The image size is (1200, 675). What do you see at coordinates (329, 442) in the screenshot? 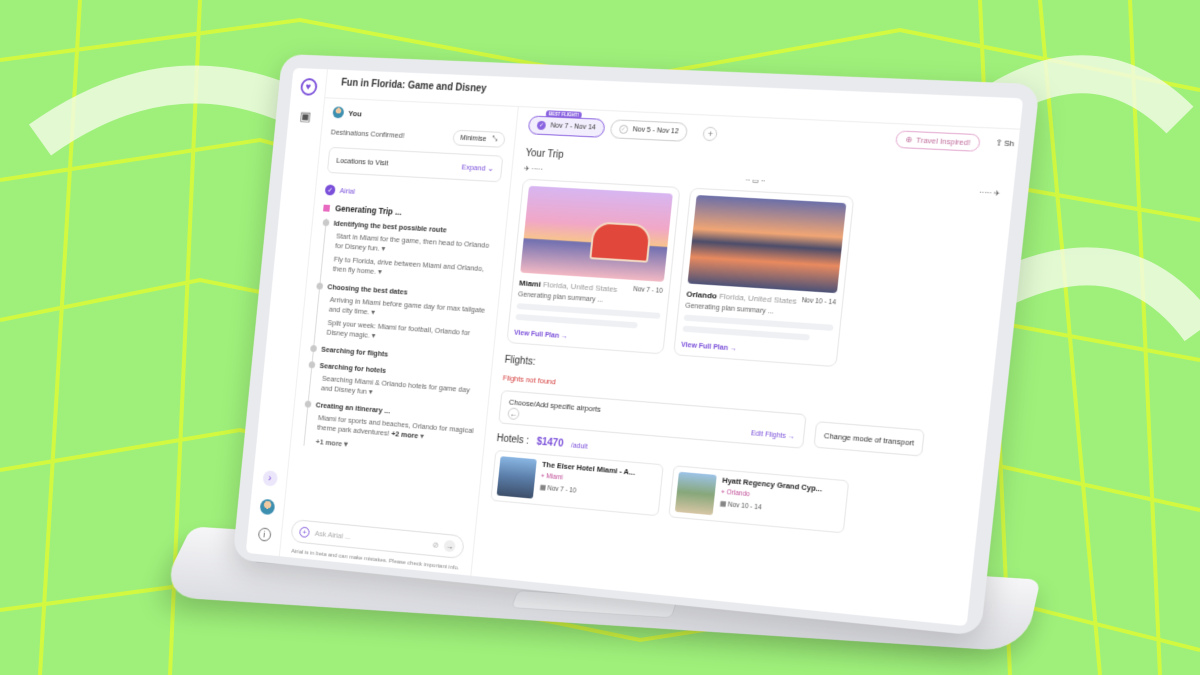
I see `more-label: +1 more` at bounding box center [329, 442].